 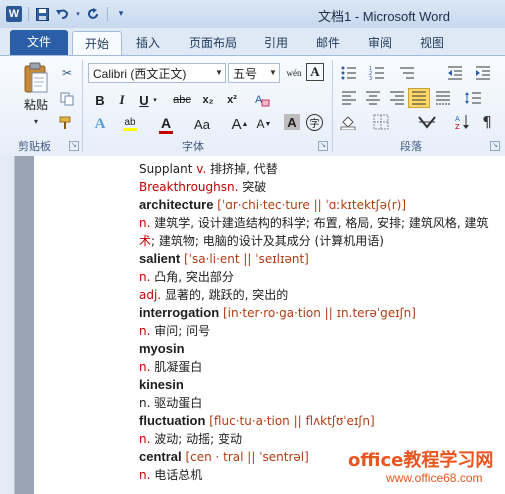 I want to click on phonetic: [in·ter·ro·ga·tion || ɪn.terəˈgeɪʃn], so click(x=317, y=313).